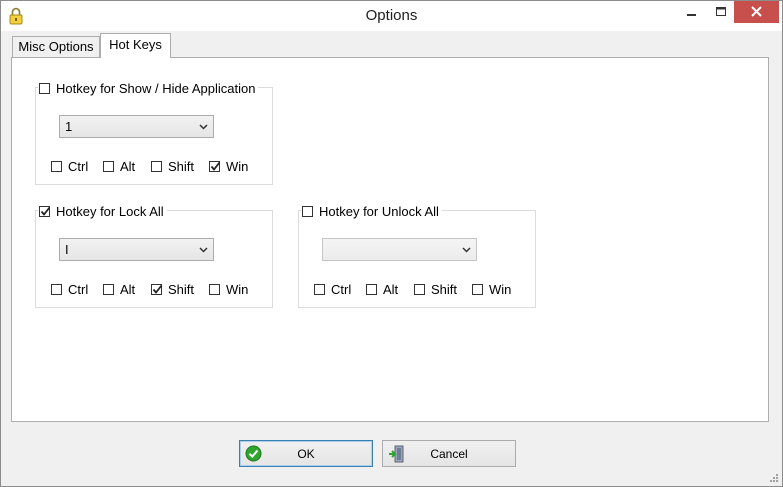 The height and width of the screenshot is (487, 783). What do you see at coordinates (56, 46) in the screenshot?
I see `tab-misc-options: Misc Options` at bounding box center [56, 46].